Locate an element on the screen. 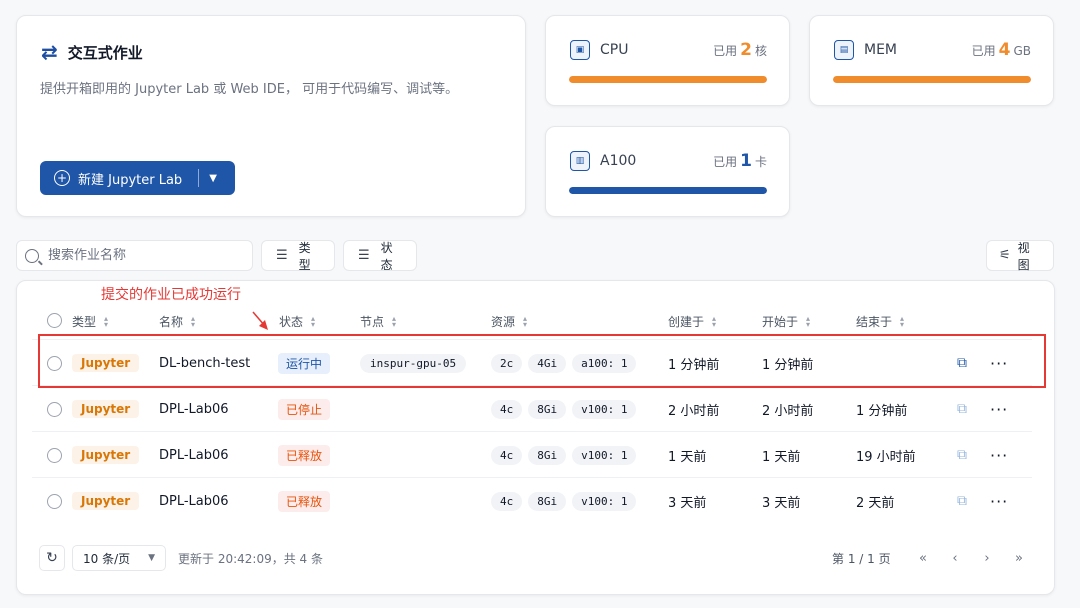 The height and width of the screenshot is (608, 1080). column-resources: 资源 ▴ ▾ is located at coordinates (509, 321).